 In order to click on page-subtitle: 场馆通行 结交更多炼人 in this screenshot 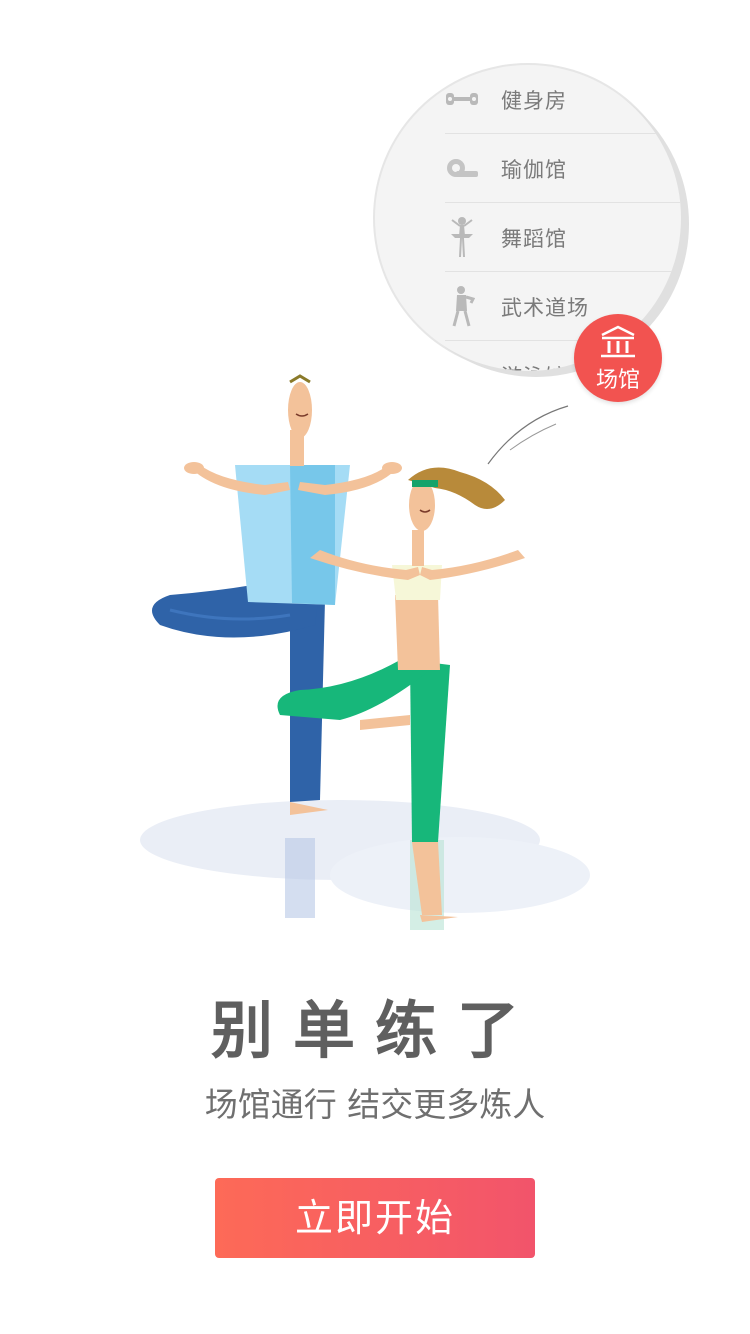, I will do `click(375, 1104)`.